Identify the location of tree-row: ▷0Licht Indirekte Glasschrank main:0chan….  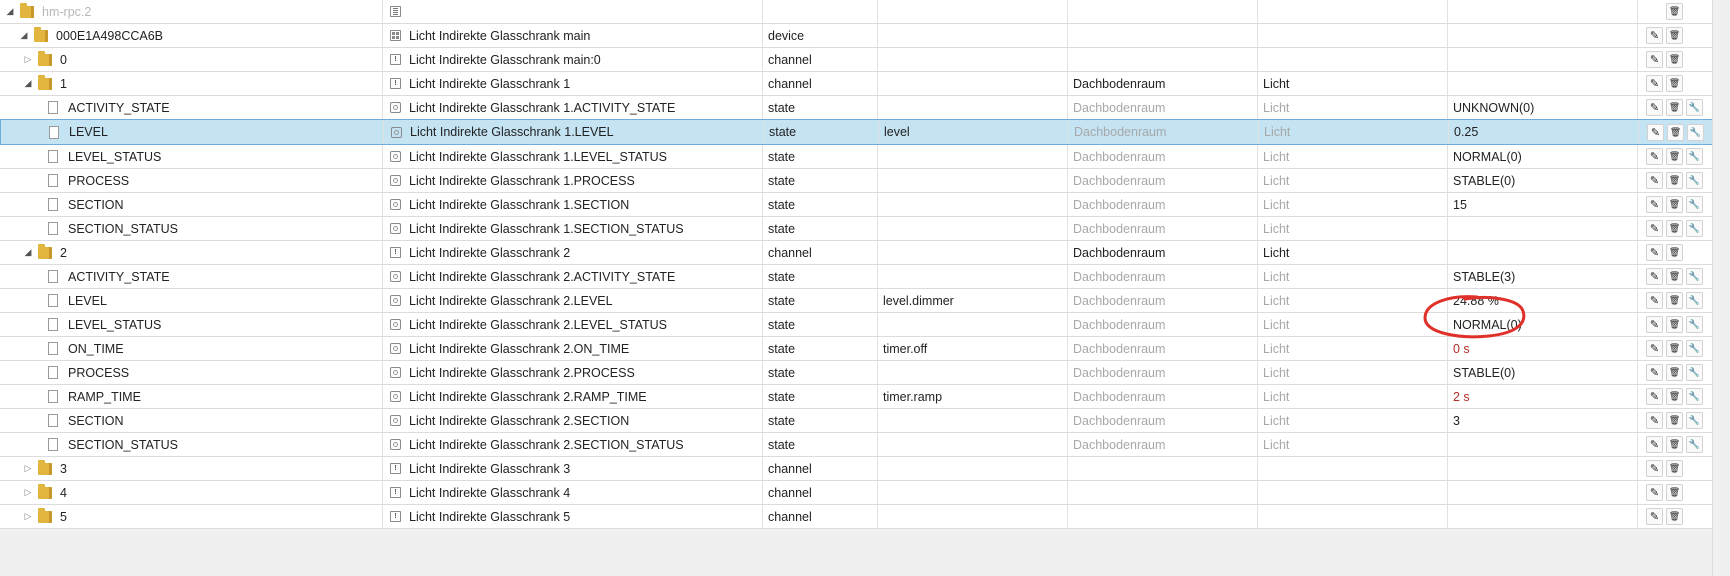
(856, 60).